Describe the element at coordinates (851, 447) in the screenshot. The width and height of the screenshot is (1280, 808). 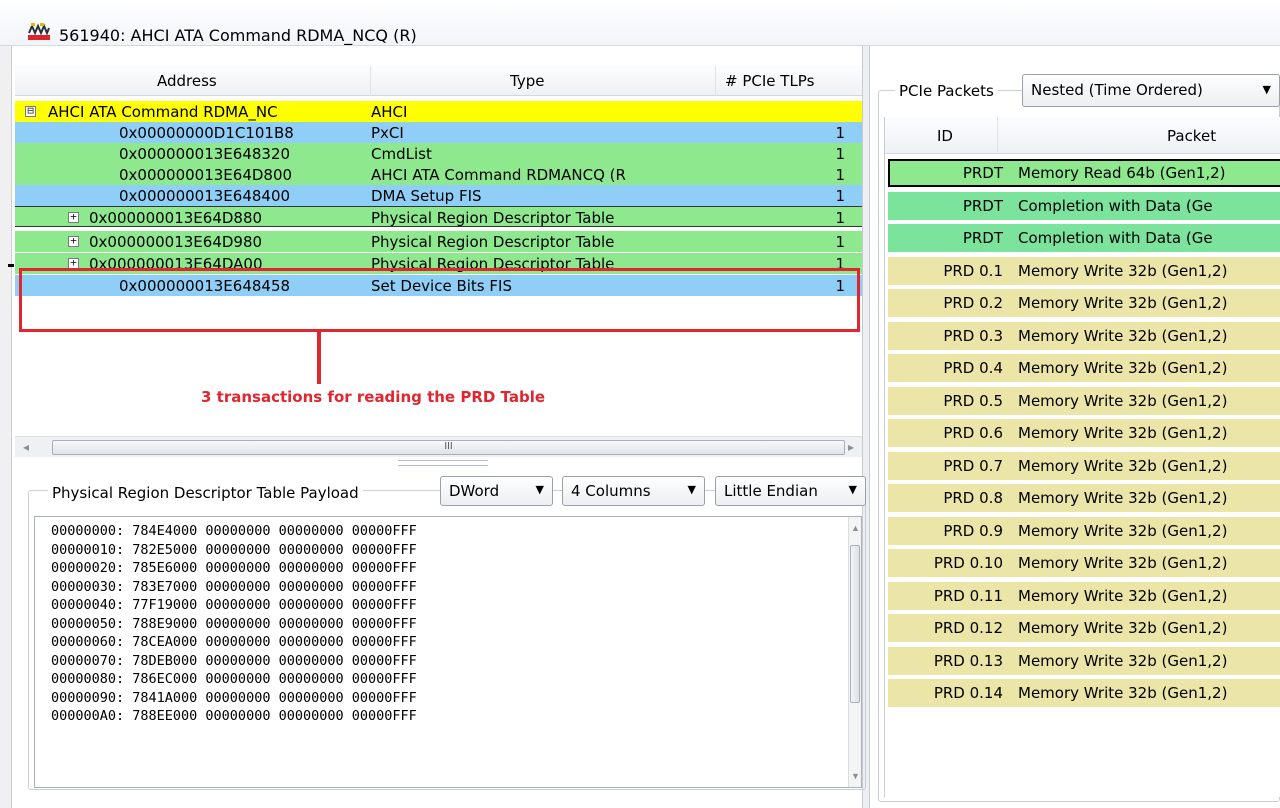
I see `scroll-right-icon: ▸` at that location.